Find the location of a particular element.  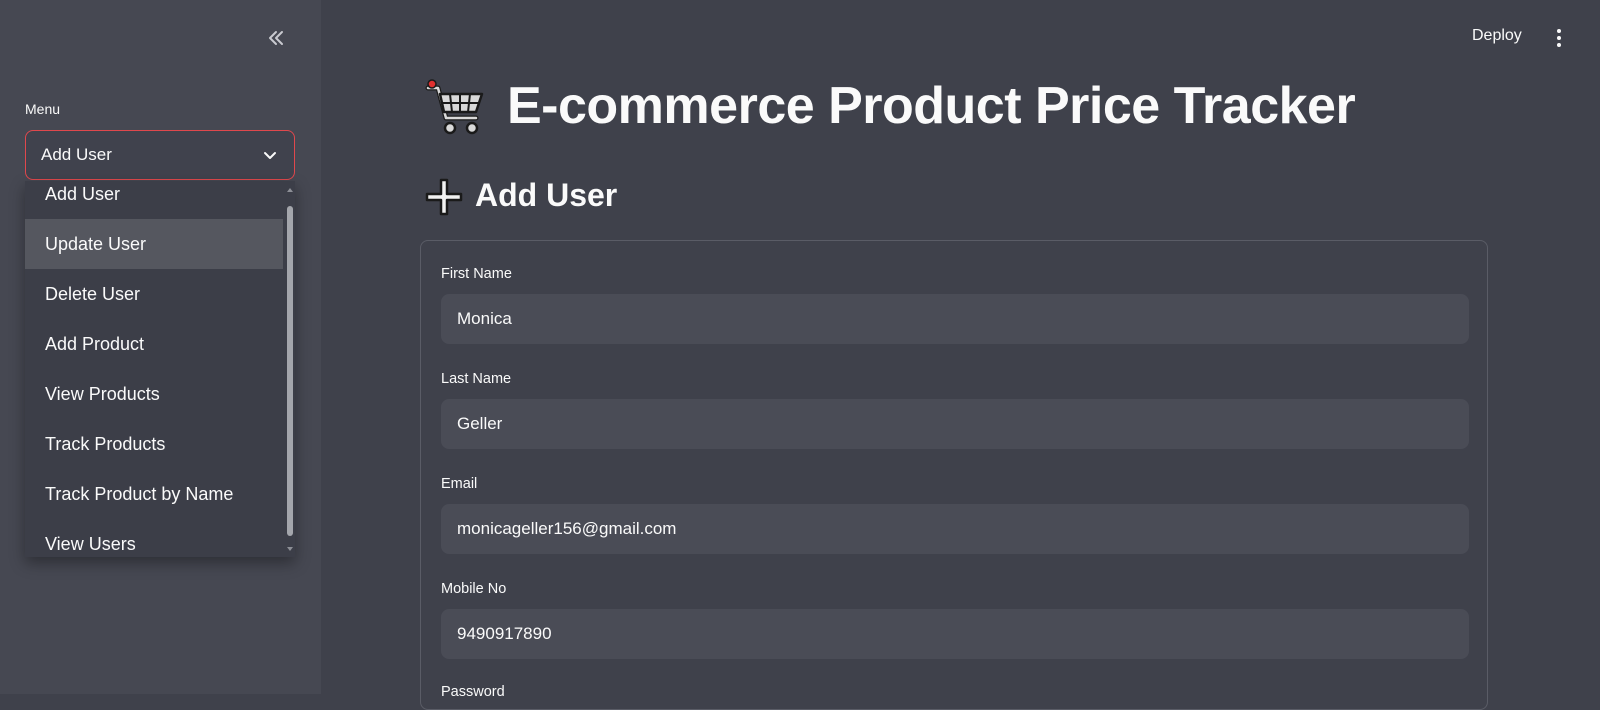

last-name-label: Last Name is located at coordinates (476, 379).